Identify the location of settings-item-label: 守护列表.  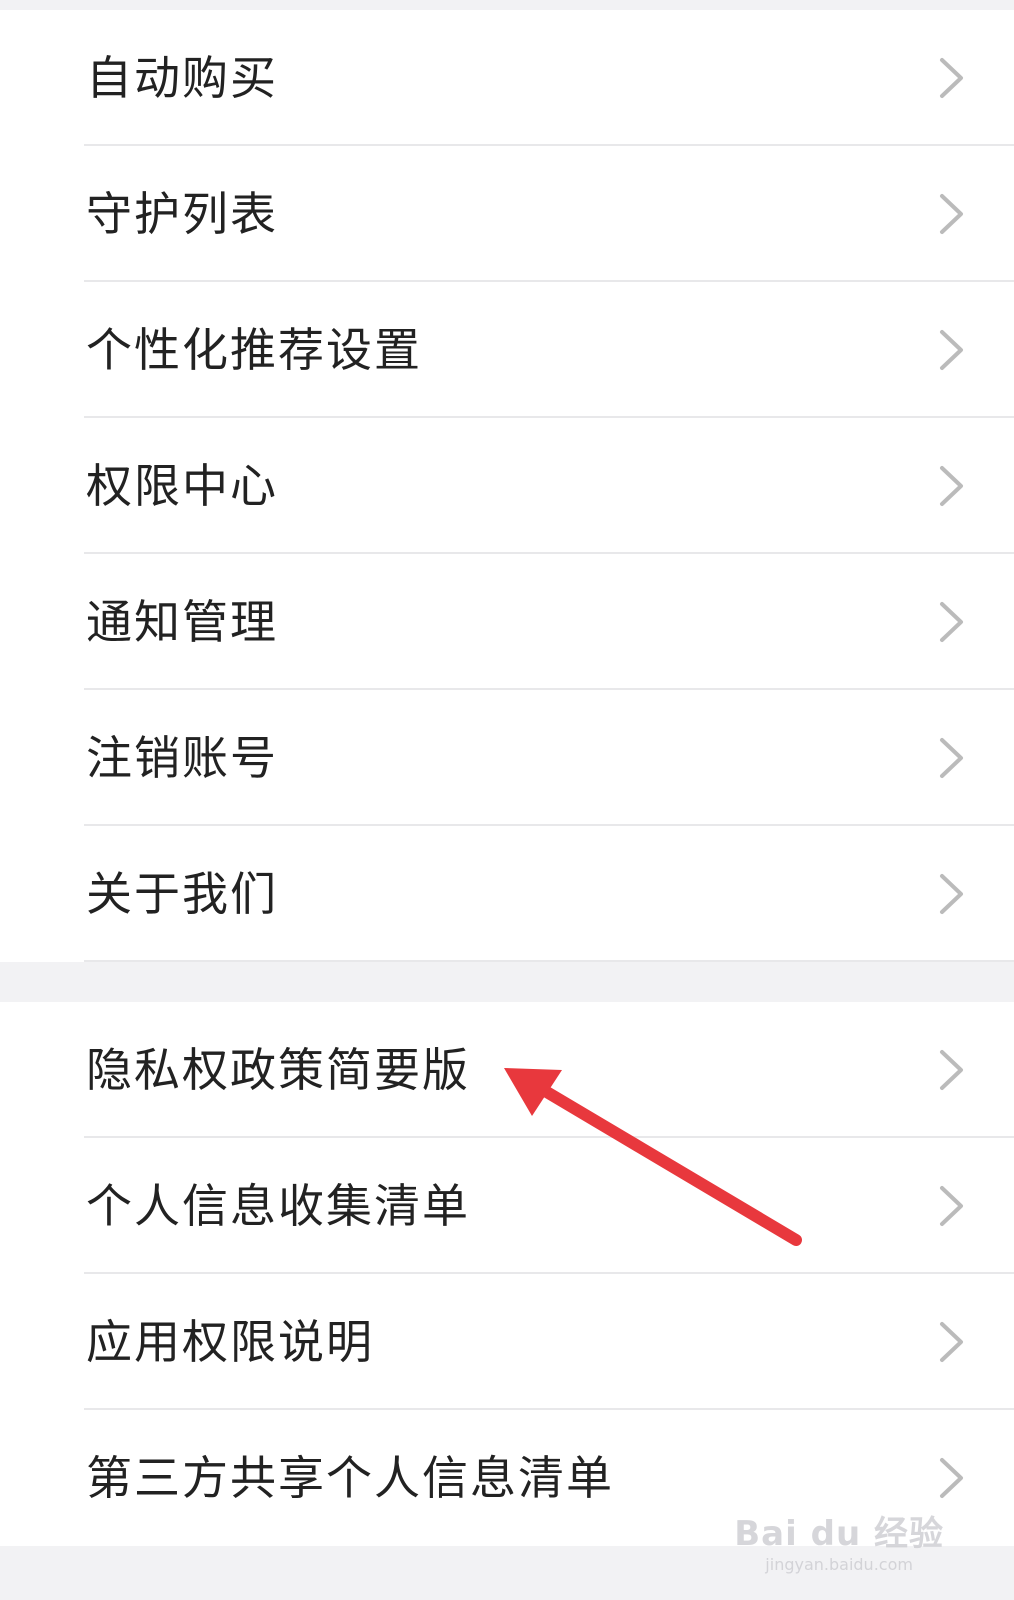
(182, 214).